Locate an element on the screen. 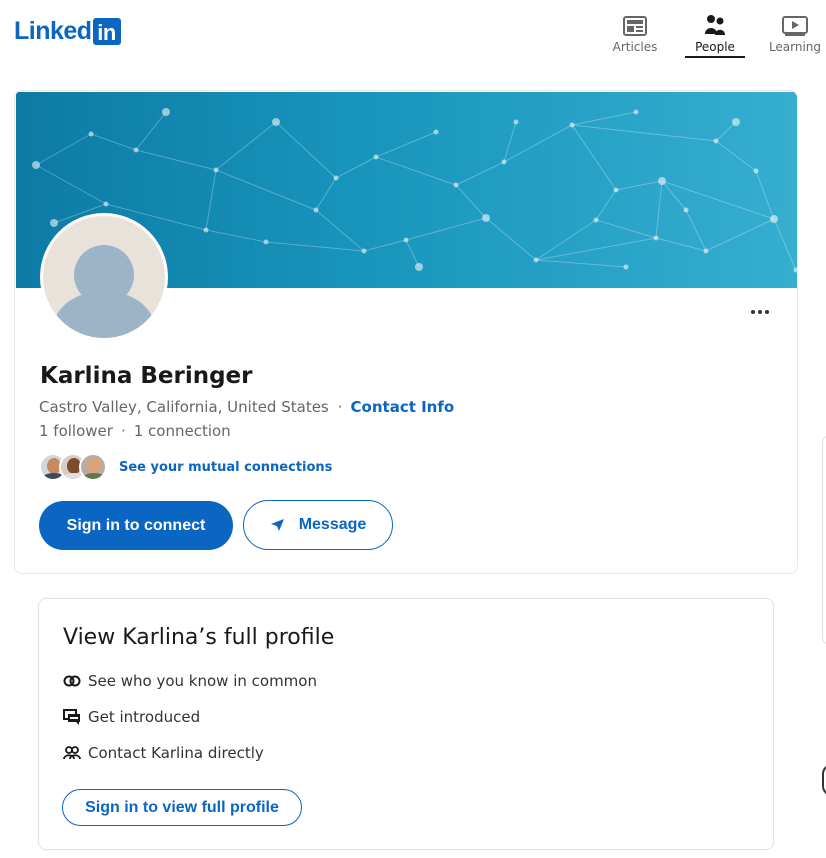  avatar-head-shape is located at coordinates (104, 275).